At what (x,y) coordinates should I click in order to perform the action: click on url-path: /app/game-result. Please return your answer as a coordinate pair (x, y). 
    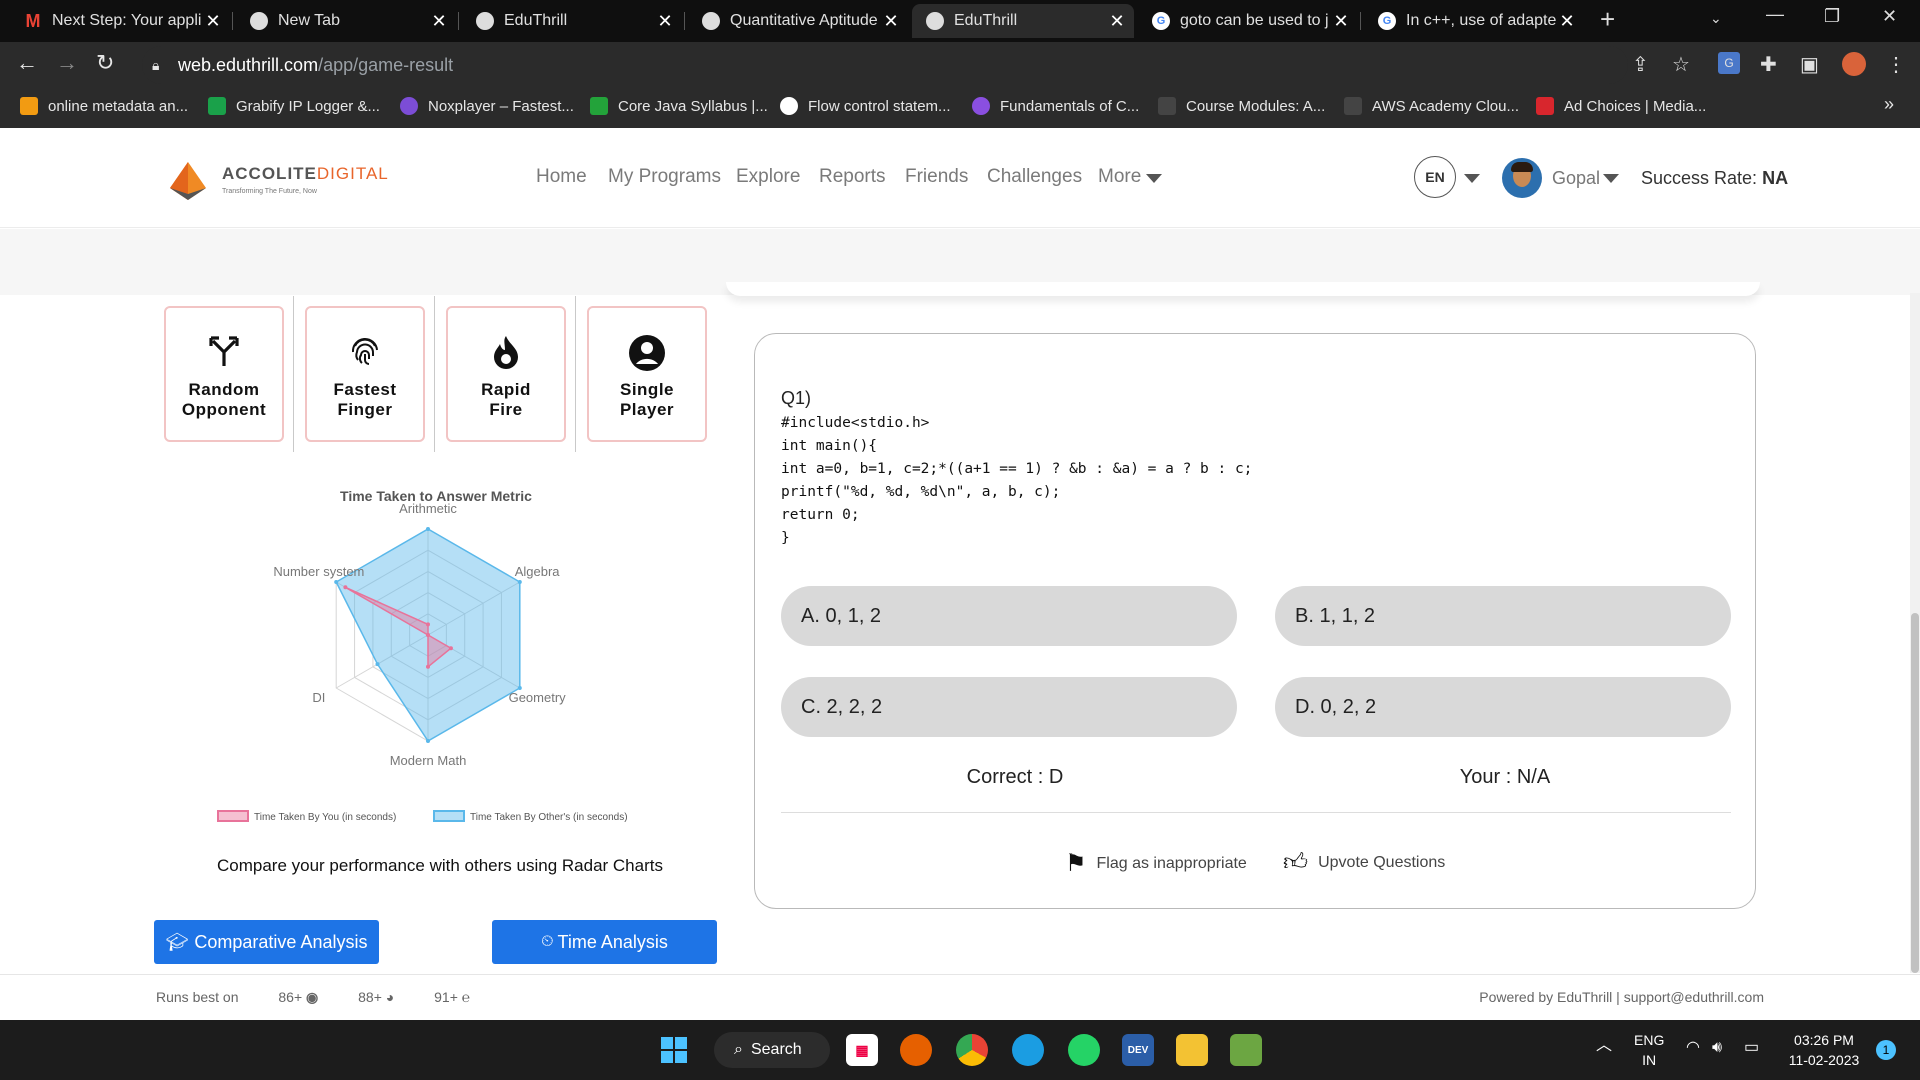
    Looking at the image, I should click on (386, 65).